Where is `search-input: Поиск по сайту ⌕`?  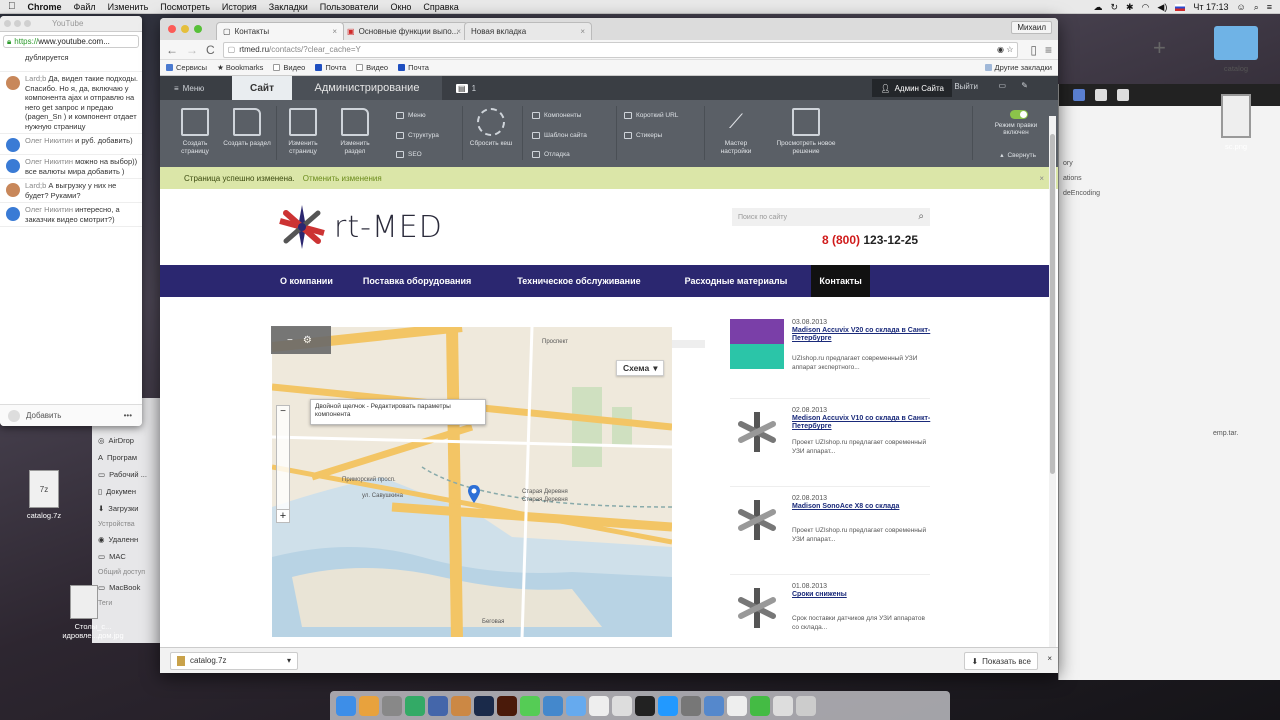 search-input: Поиск по сайту ⌕ is located at coordinates (831, 217).